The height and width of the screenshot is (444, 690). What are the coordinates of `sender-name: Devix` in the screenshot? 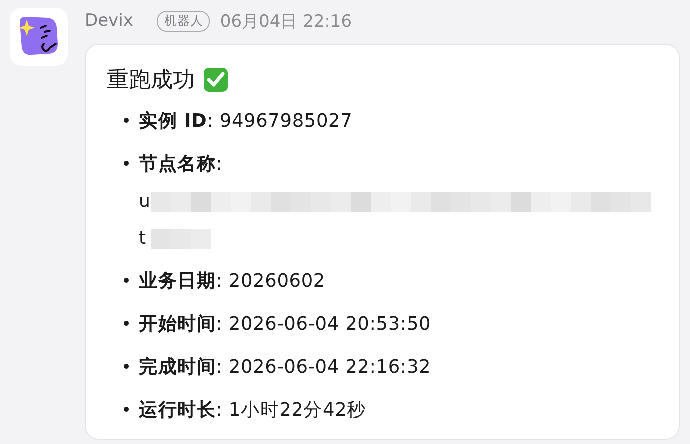 It's located at (109, 21).